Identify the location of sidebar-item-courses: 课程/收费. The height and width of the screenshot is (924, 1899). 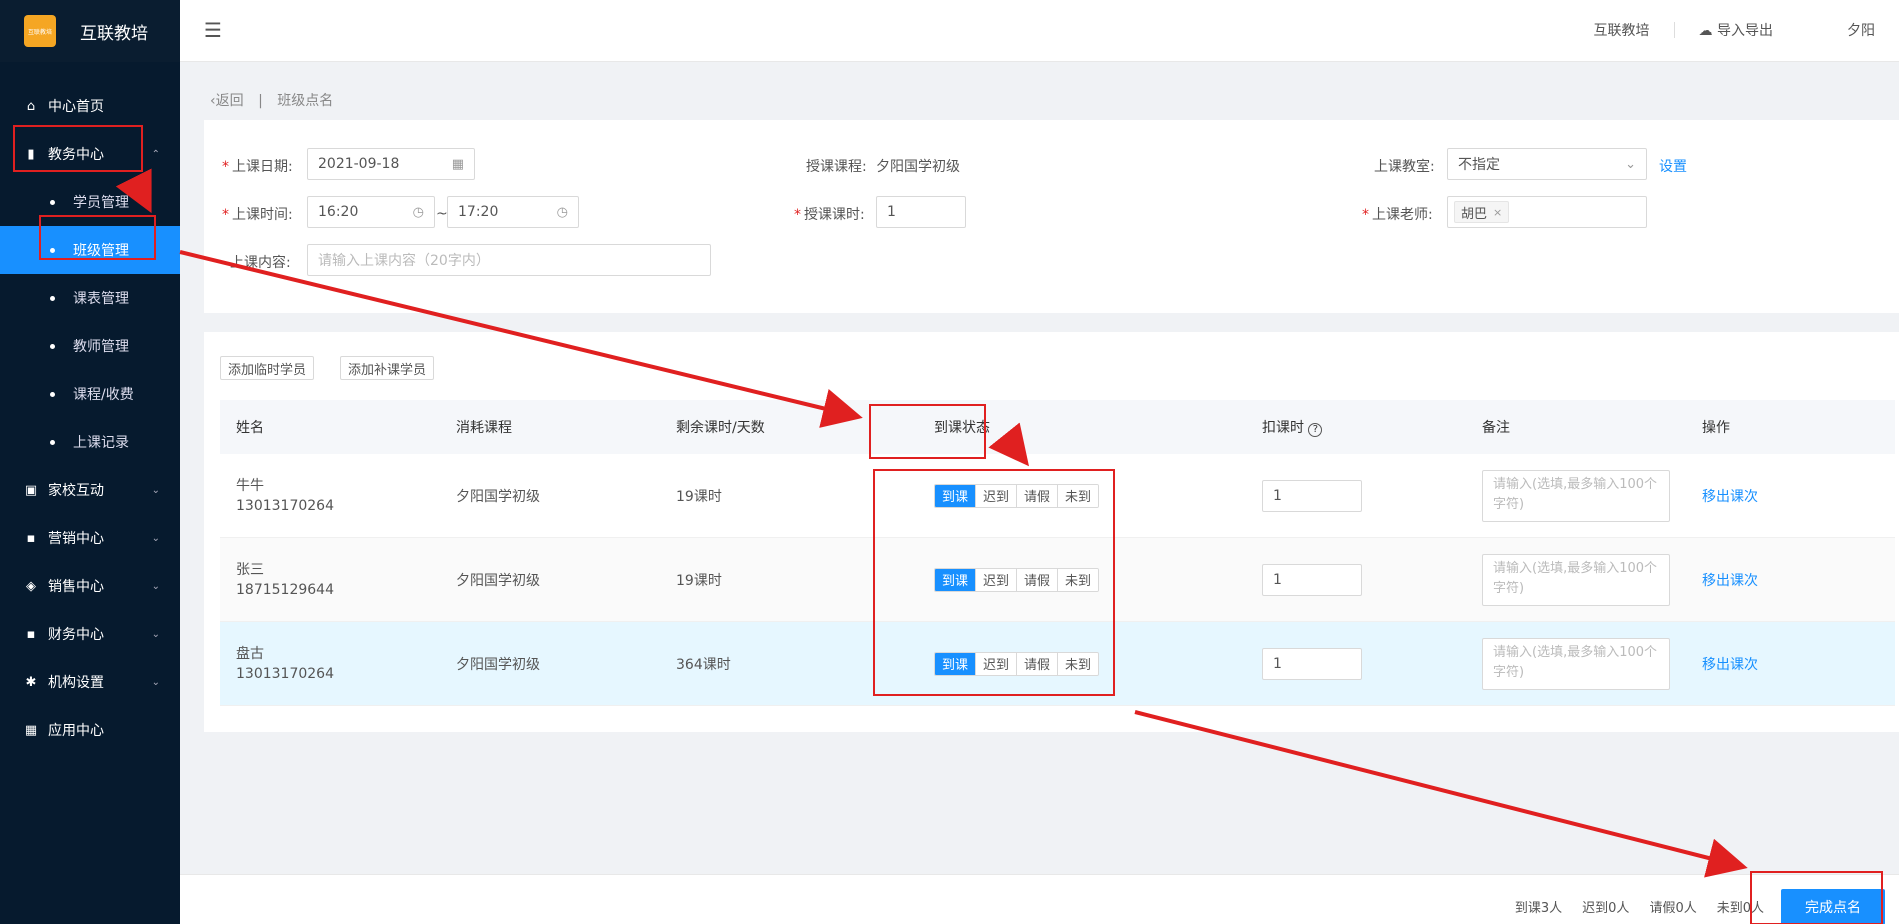
(90, 394).